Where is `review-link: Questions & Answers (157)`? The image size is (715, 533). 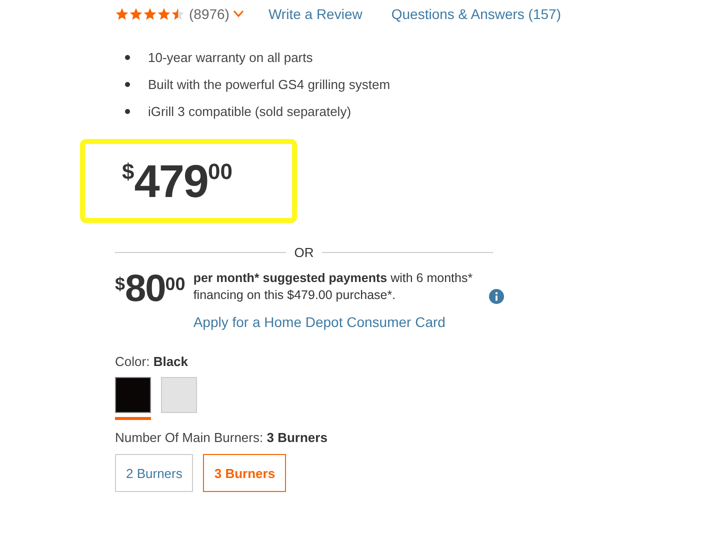 review-link: Questions & Answers (157) is located at coordinates (476, 14).